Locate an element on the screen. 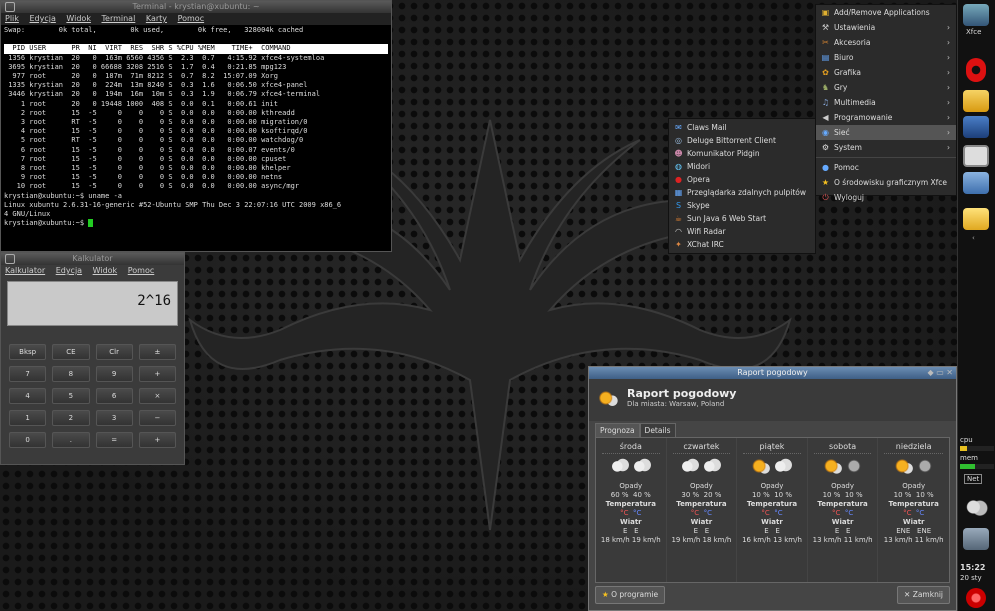 The height and width of the screenshot is (611, 995). menu-edycja: Edycja is located at coordinates (42, 18).